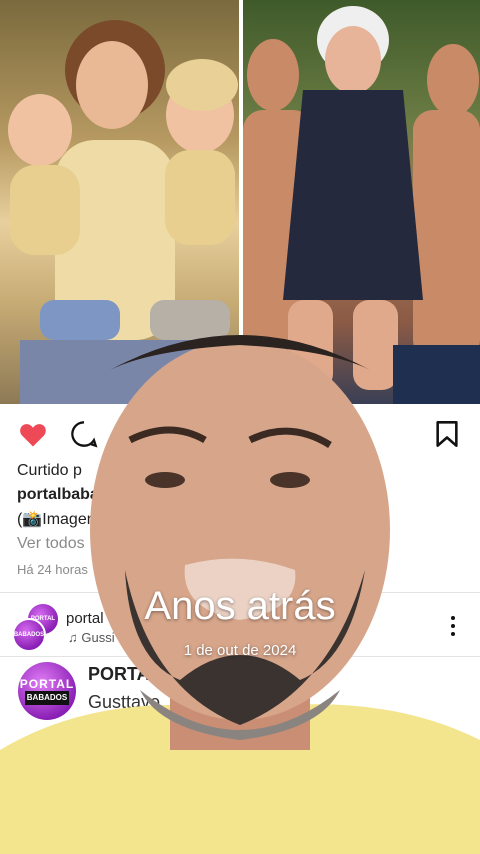 Image resolution: width=480 pixels, height=854 pixels. Describe the element at coordinates (240, 606) in the screenshot. I see `overlay-title: Anos atrás` at that location.